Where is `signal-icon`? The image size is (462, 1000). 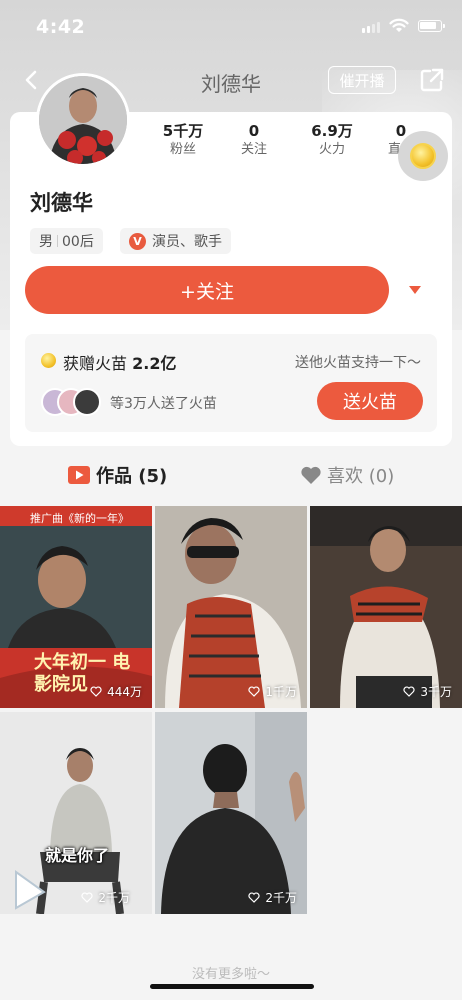 signal-icon is located at coordinates (371, 27).